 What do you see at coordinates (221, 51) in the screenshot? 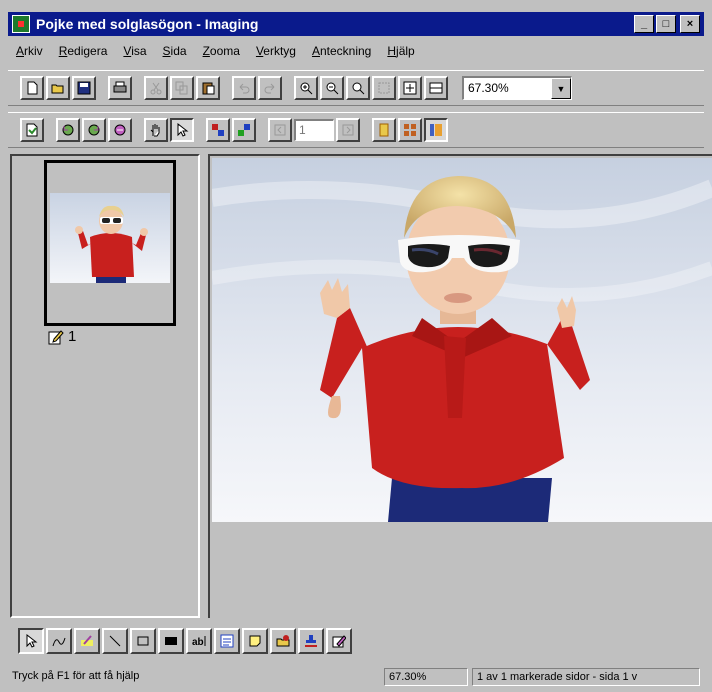
I see `menu-zooma: Zooma` at bounding box center [221, 51].